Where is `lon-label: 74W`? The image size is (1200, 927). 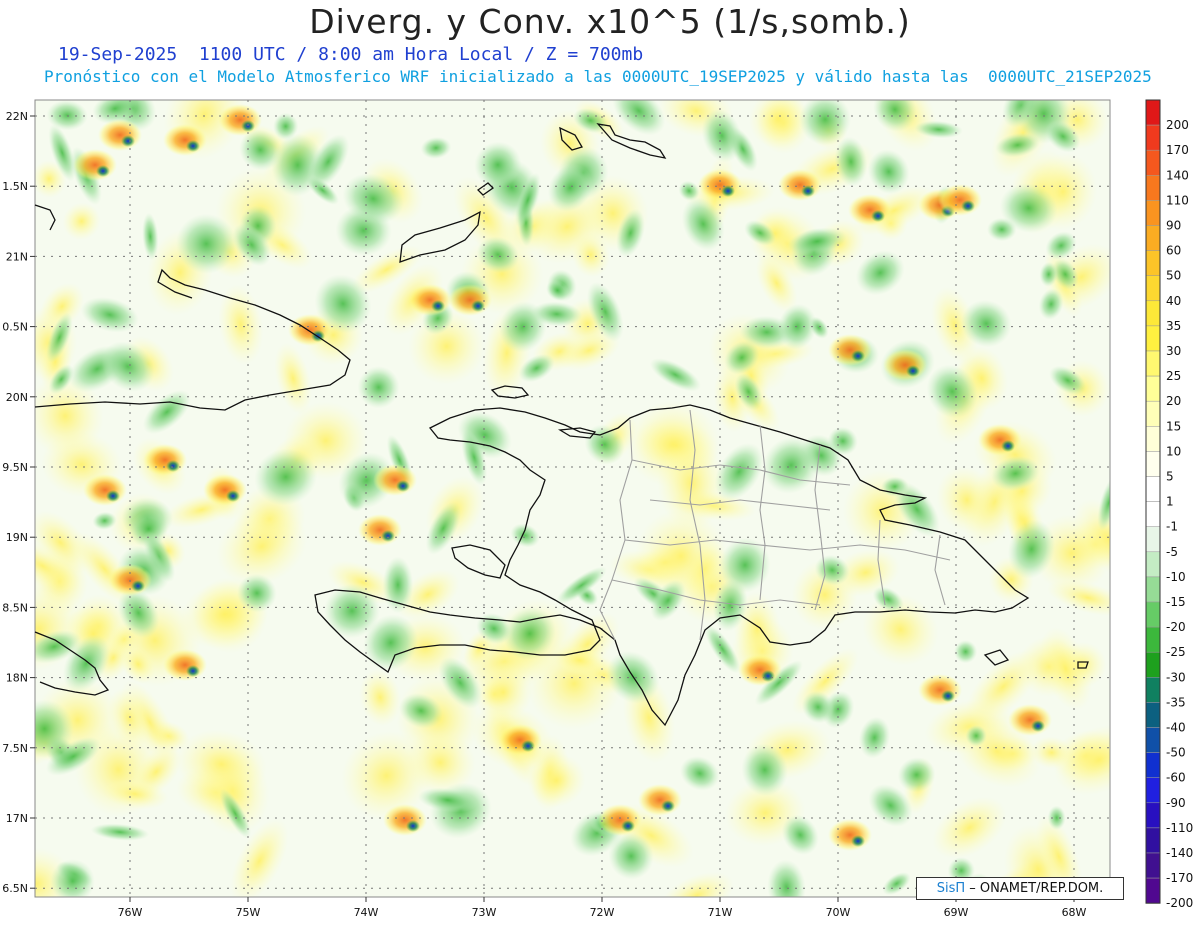
lon-label: 74W is located at coordinates (366, 912).